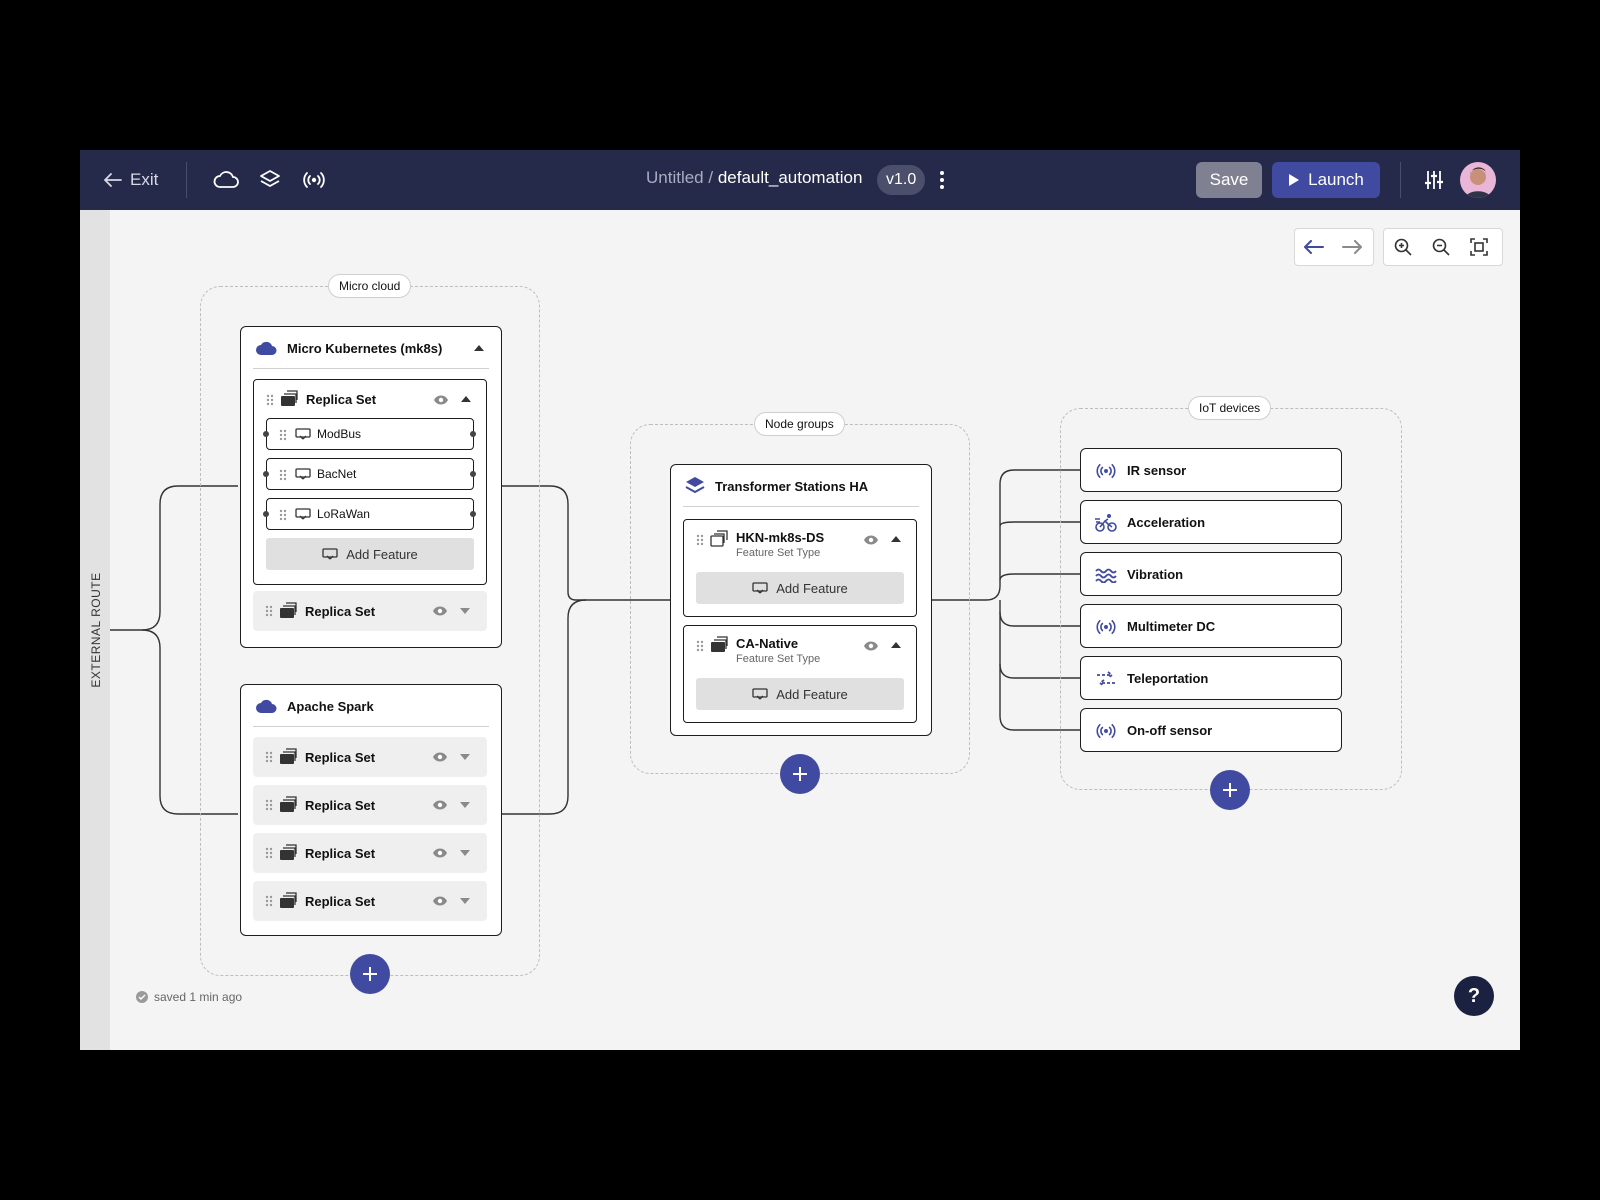  What do you see at coordinates (369, 434) in the screenshot?
I see `feature-item: ModBus` at bounding box center [369, 434].